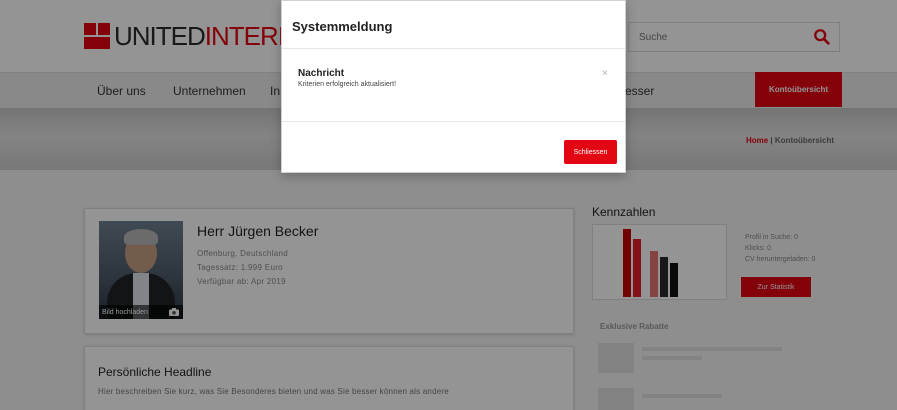 Image resolution: width=897 pixels, height=410 pixels. I want to click on close-icon: ×, so click(605, 73).